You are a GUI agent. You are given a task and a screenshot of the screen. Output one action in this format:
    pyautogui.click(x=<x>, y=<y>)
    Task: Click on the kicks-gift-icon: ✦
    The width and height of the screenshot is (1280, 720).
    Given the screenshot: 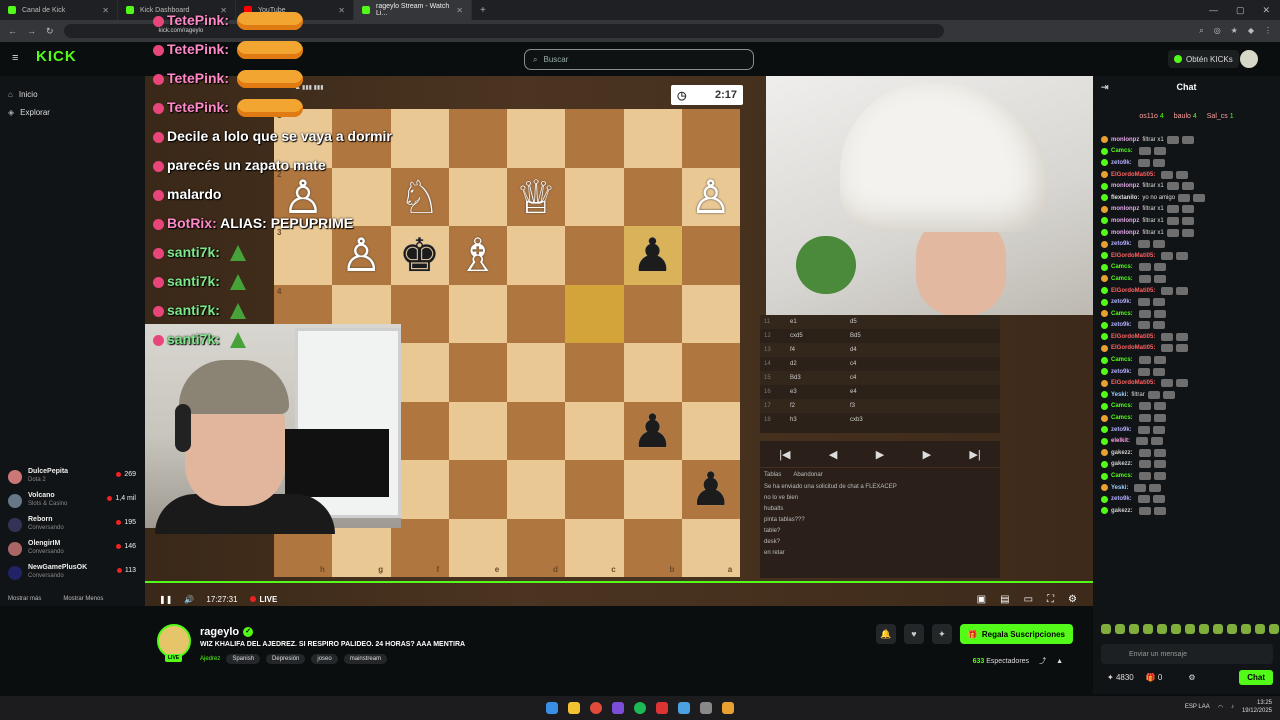 What is the action you would take?
    pyautogui.click(x=941, y=634)
    